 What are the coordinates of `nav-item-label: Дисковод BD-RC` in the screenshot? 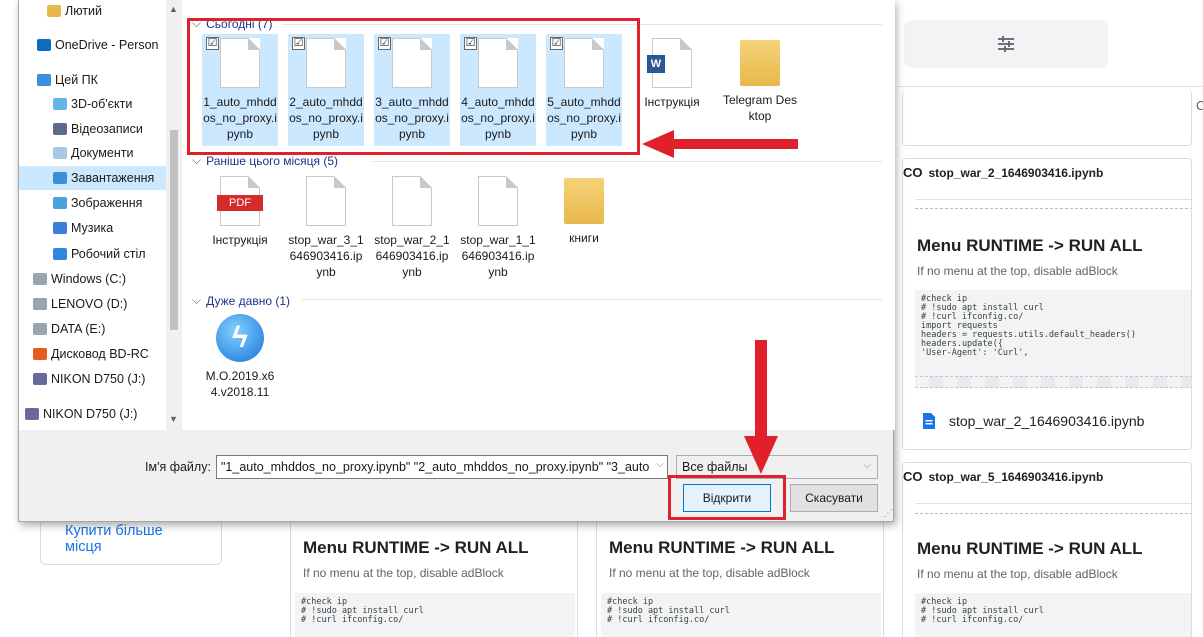 It's located at (100, 354).